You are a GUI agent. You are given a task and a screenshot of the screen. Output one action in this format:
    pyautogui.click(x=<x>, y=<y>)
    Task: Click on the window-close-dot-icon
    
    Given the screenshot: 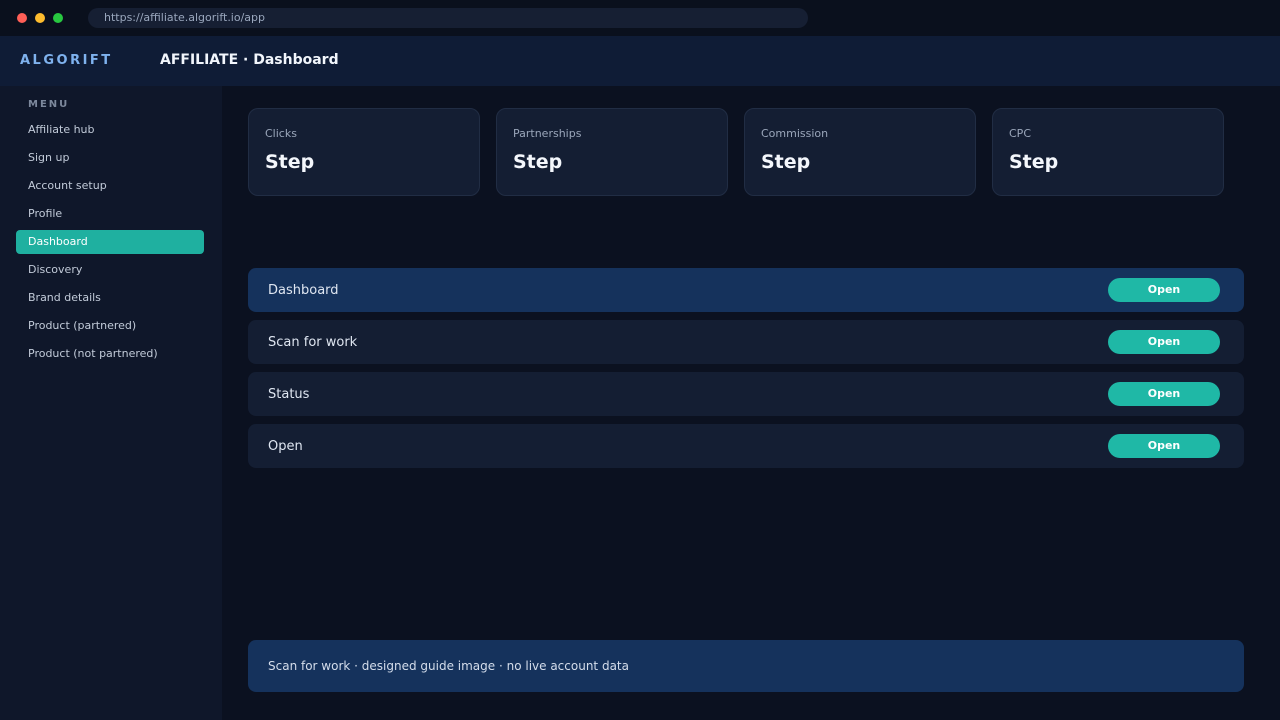 What is the action you would take?
    pyautogui.click(x=22, y=18)
    